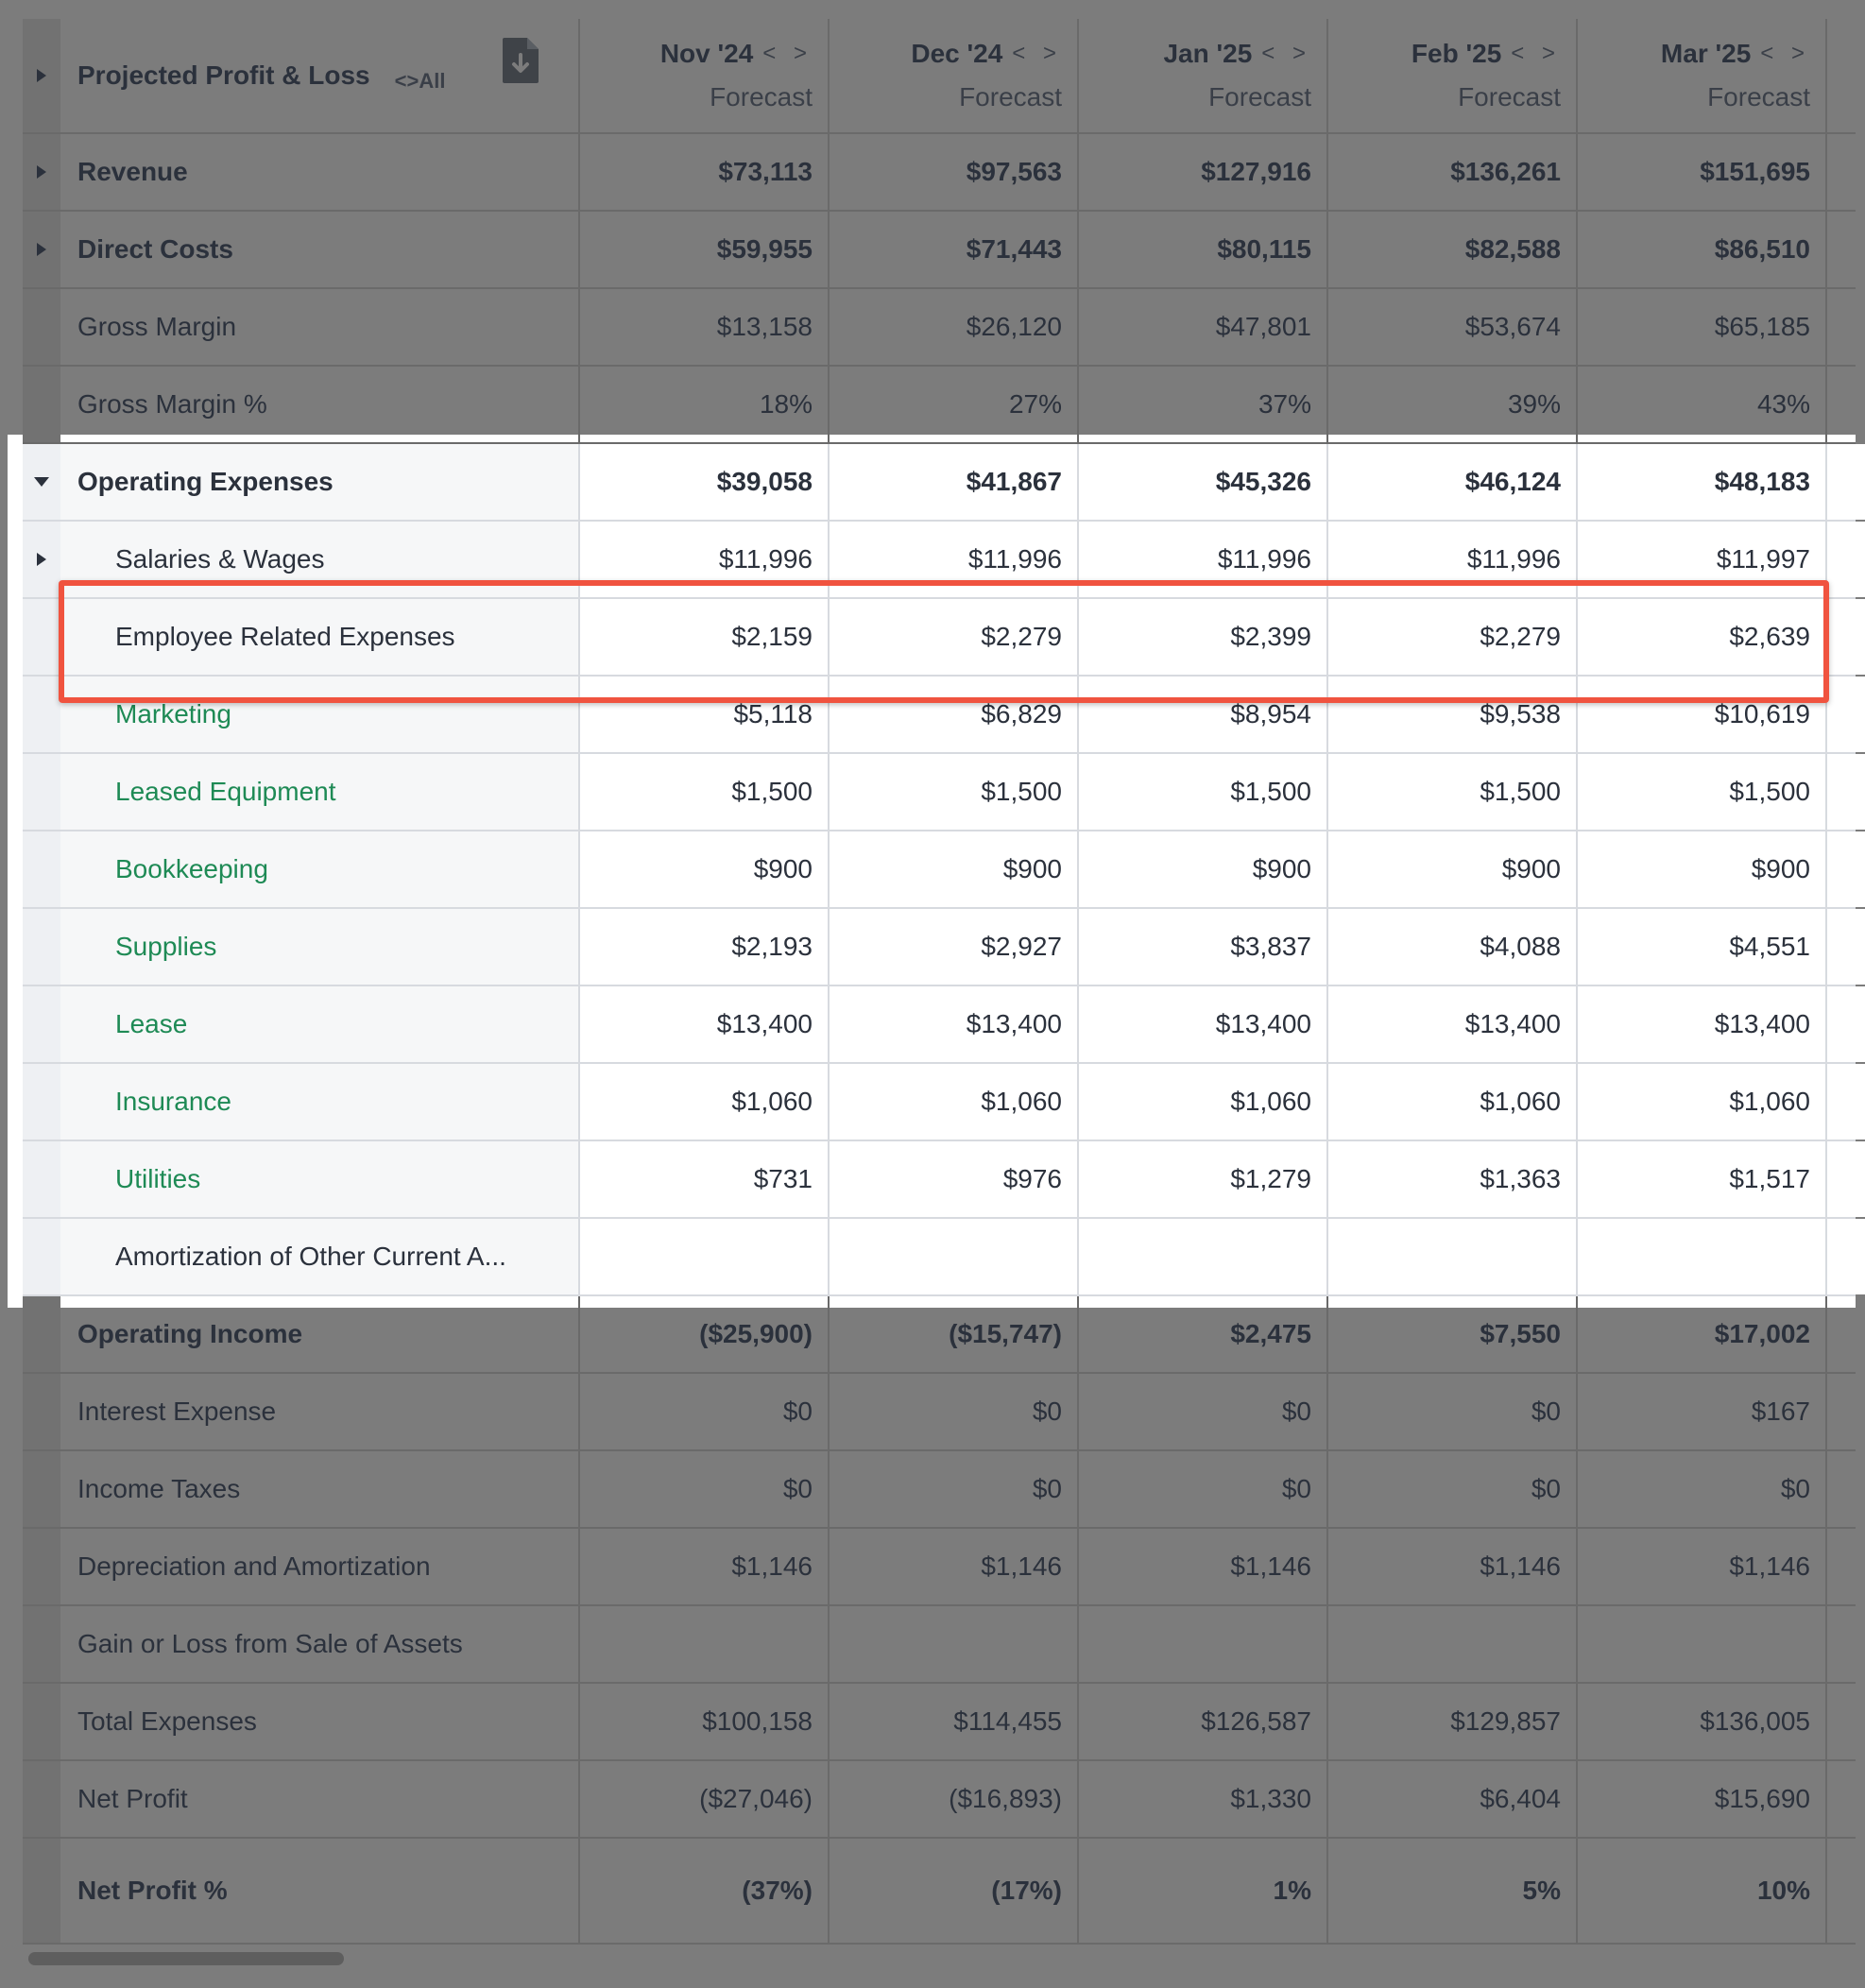 Image resolution: width=1865 pixels, height=1988 pixels. I want to click on table-row: Lease $13,400 $13,400 $13,400 $13,400 $13,400, so click(944, 1025).